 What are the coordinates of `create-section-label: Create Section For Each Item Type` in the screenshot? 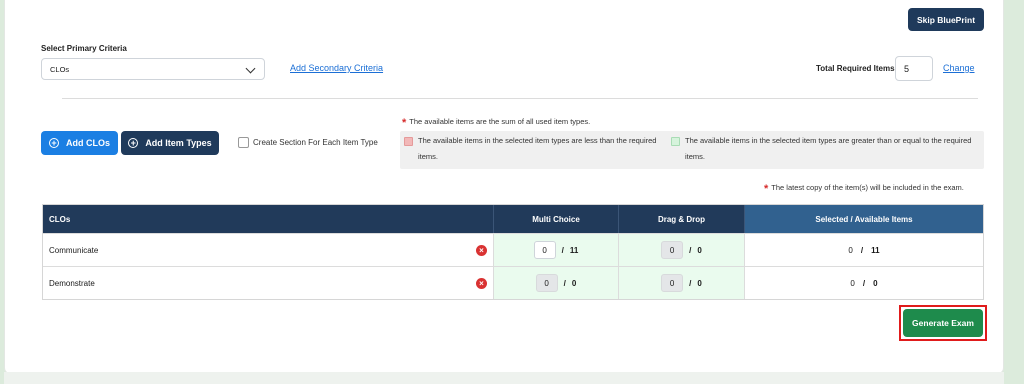 It's located at (315, 142).